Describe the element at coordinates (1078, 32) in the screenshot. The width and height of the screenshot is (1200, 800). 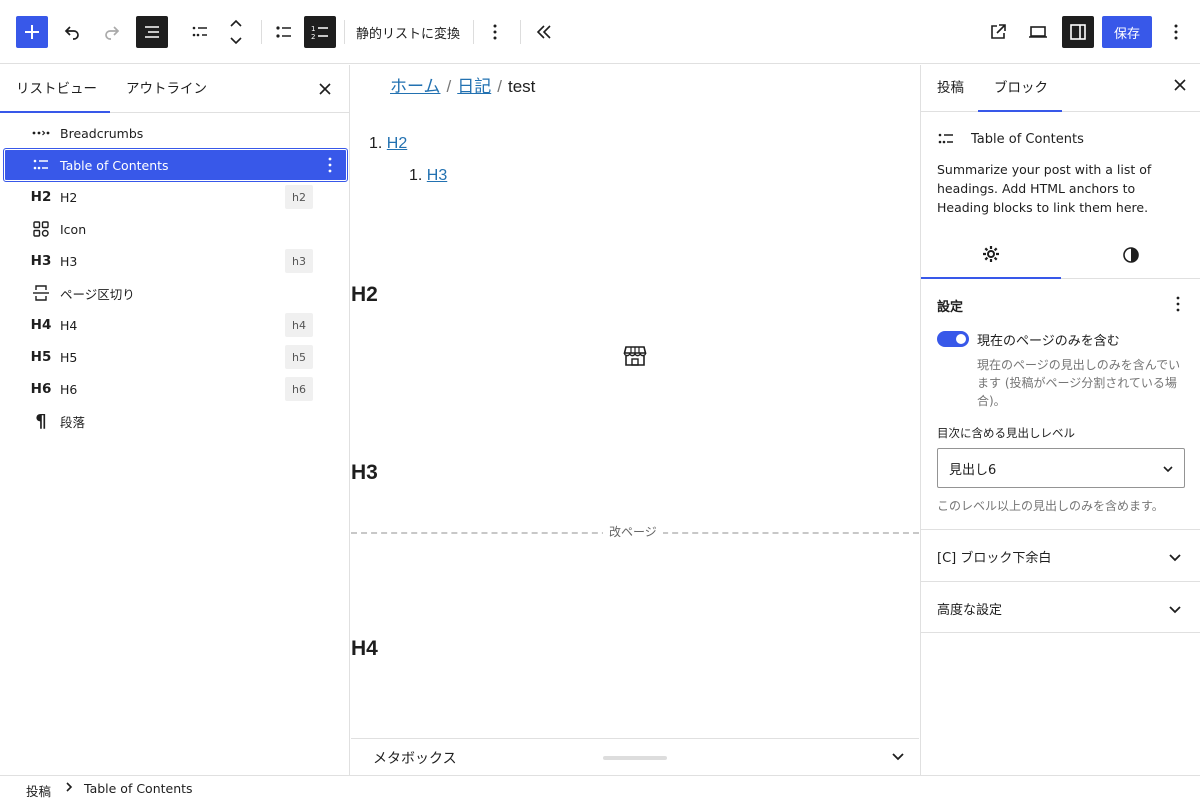
I see `settings-sidebar-toggle` at that location.